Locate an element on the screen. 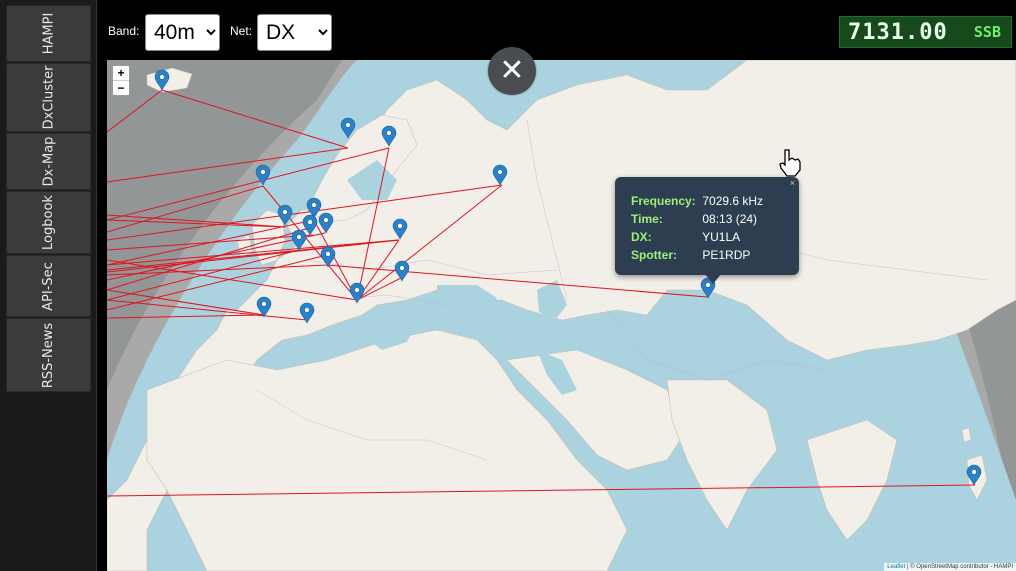 This screenshot has width=1016, height=571. sidebar-item-dx-map: Dx-Map is located at coordinates (48, 161).